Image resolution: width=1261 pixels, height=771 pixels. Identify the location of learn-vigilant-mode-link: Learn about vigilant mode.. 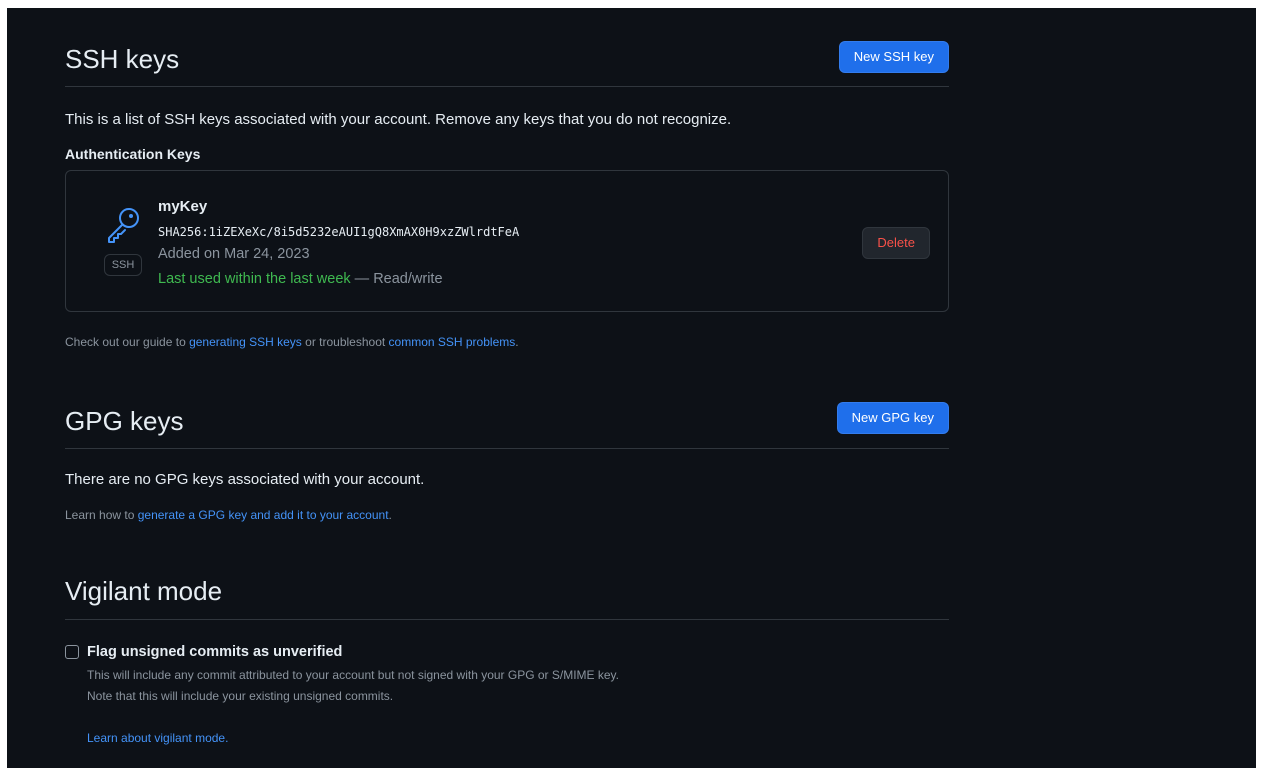
(157, 738).